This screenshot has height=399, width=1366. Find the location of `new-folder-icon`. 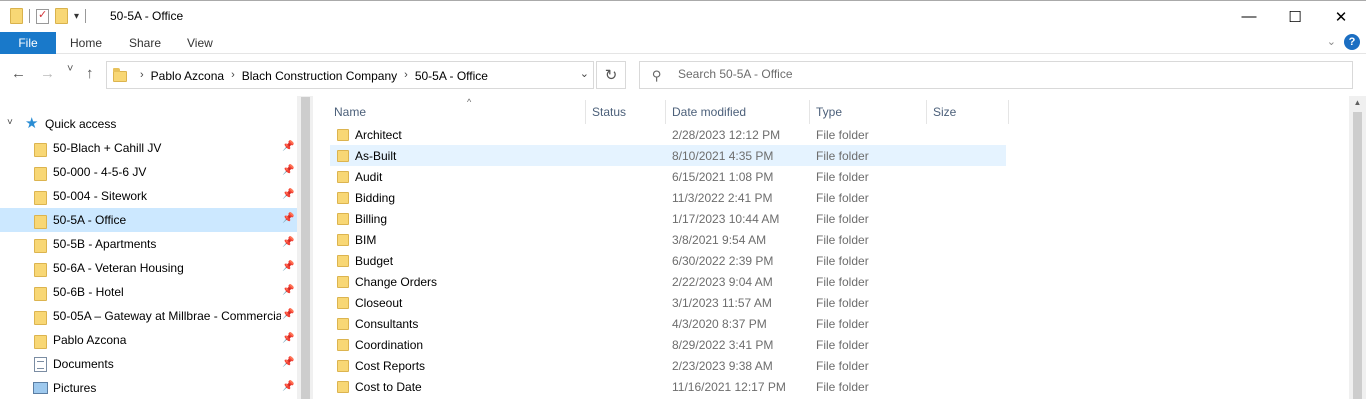

new-folder-icon is located at coordinates (61, 16).